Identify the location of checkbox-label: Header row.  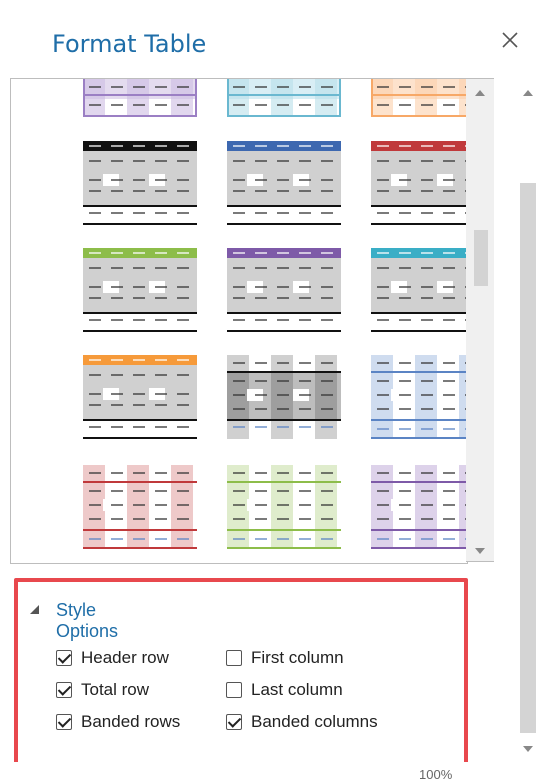
(125, 657).